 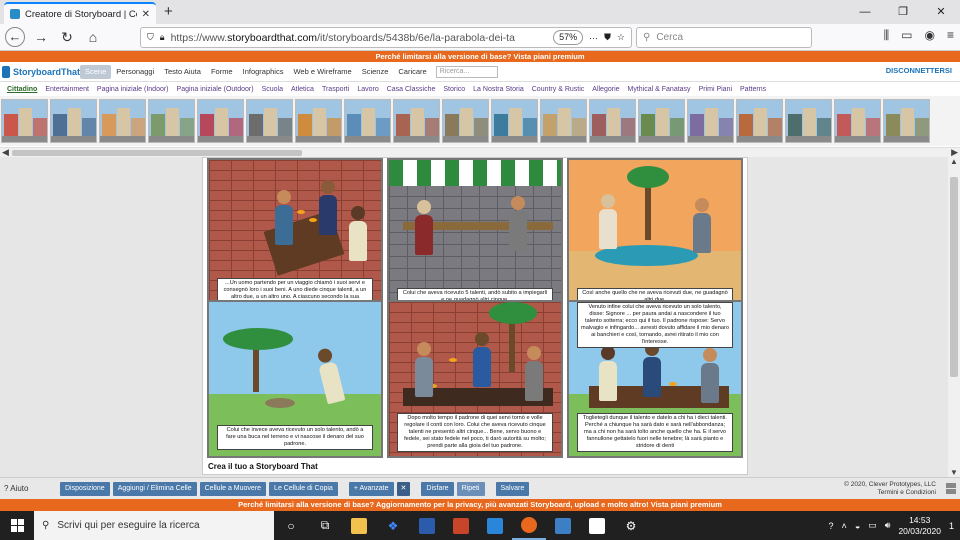 I want to click on pocket-icon: ⛊, so click(x=607, y=37).